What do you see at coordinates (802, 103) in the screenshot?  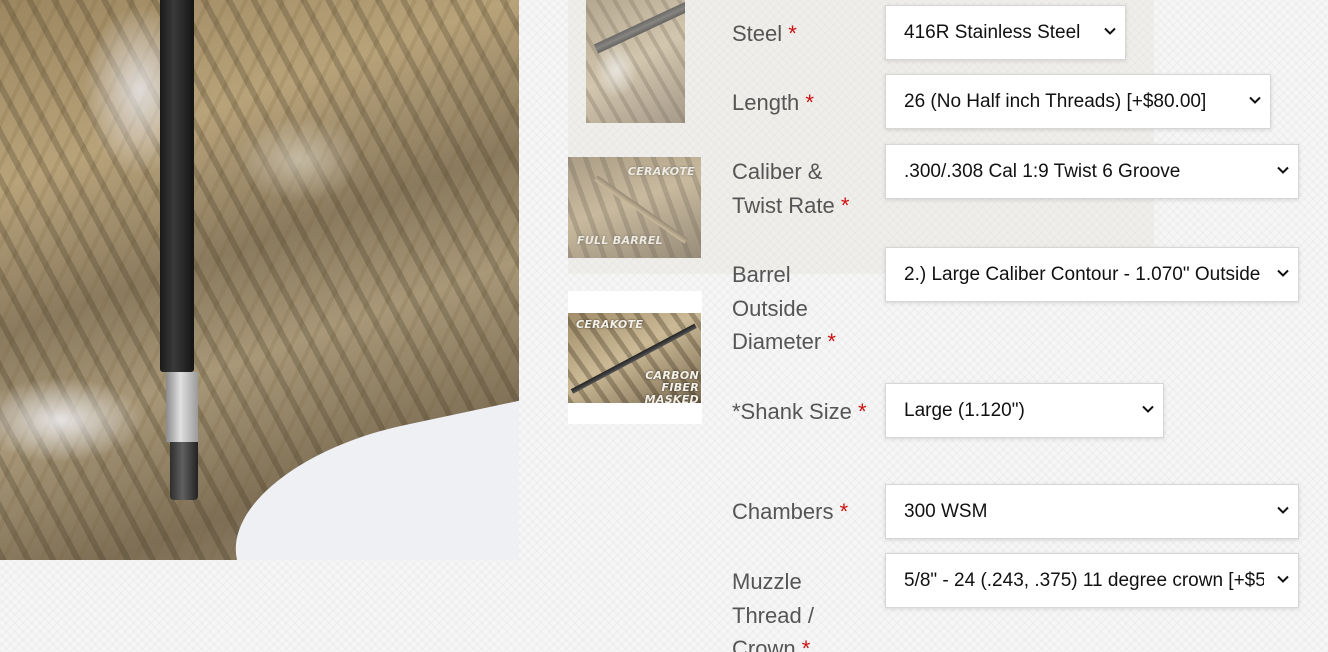 I see `length-label: Length *` at bounding box center [802, 103].